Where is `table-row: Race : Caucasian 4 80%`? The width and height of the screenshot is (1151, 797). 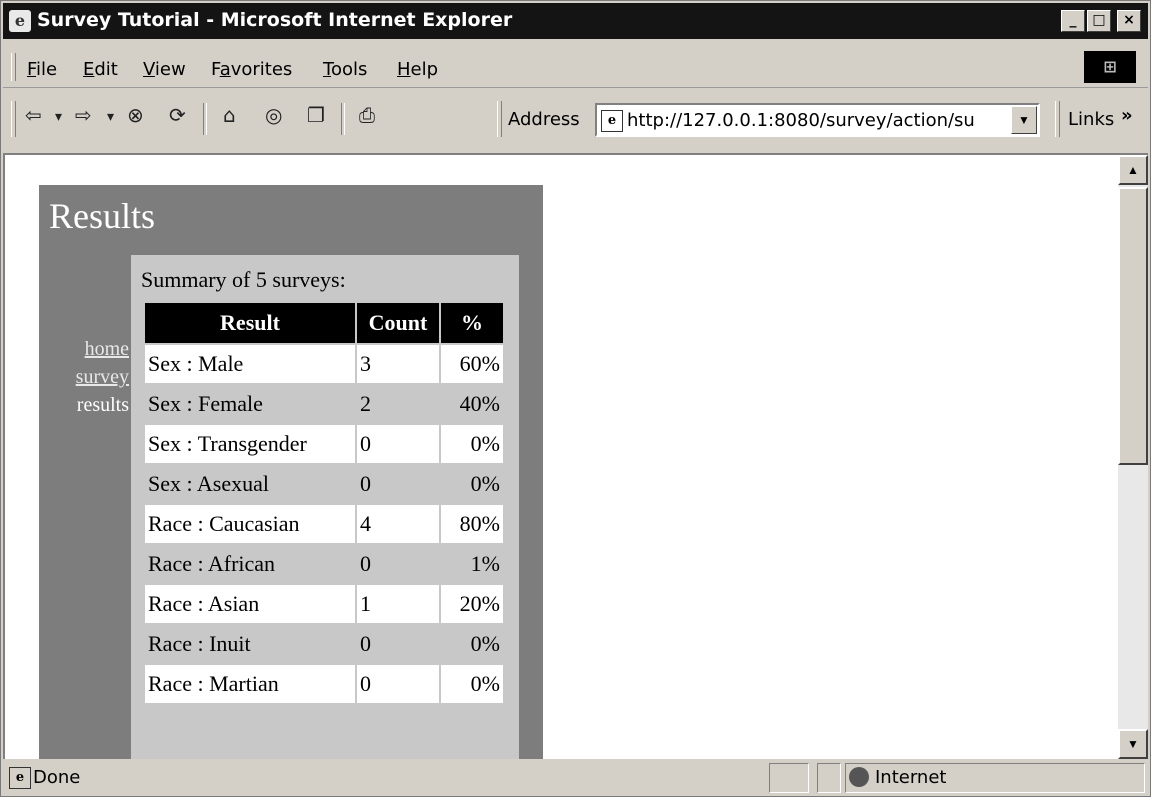
table-row: Race : Caucasian 4 80% is located at coordinates (324, 524).